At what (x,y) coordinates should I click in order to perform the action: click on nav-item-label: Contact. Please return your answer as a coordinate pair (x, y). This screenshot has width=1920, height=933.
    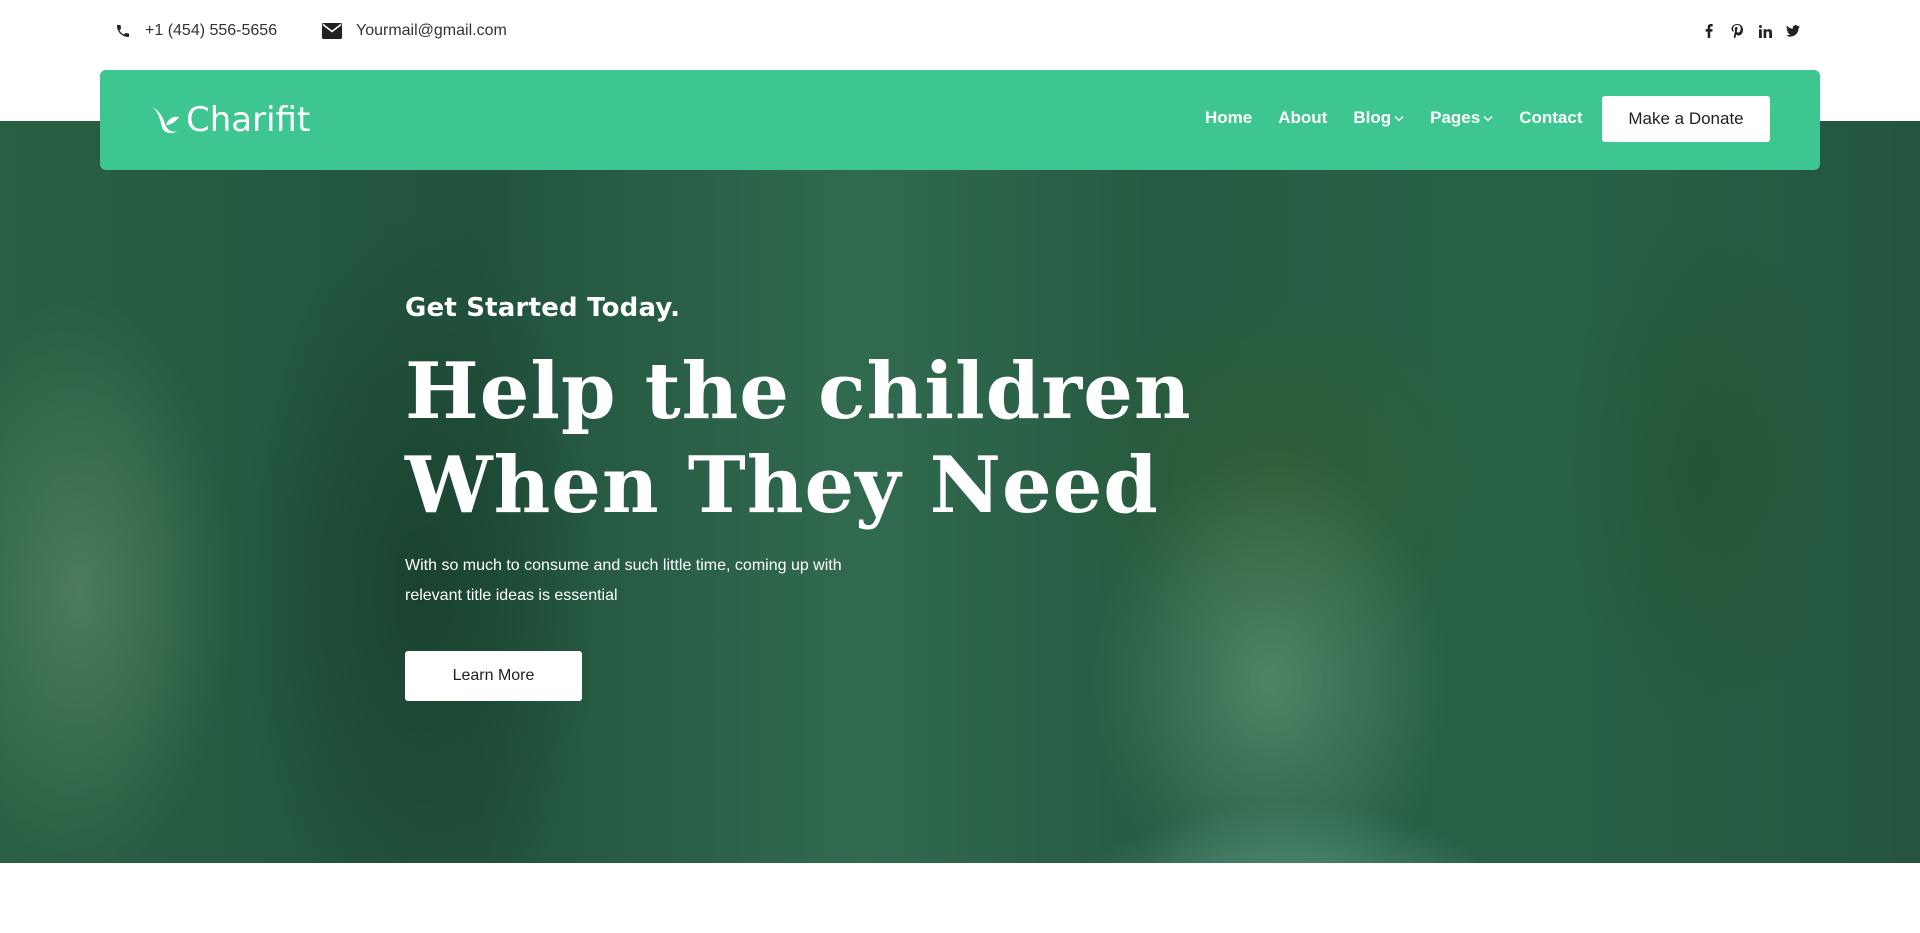
    Looking at the image, I should click on (1551, 117).